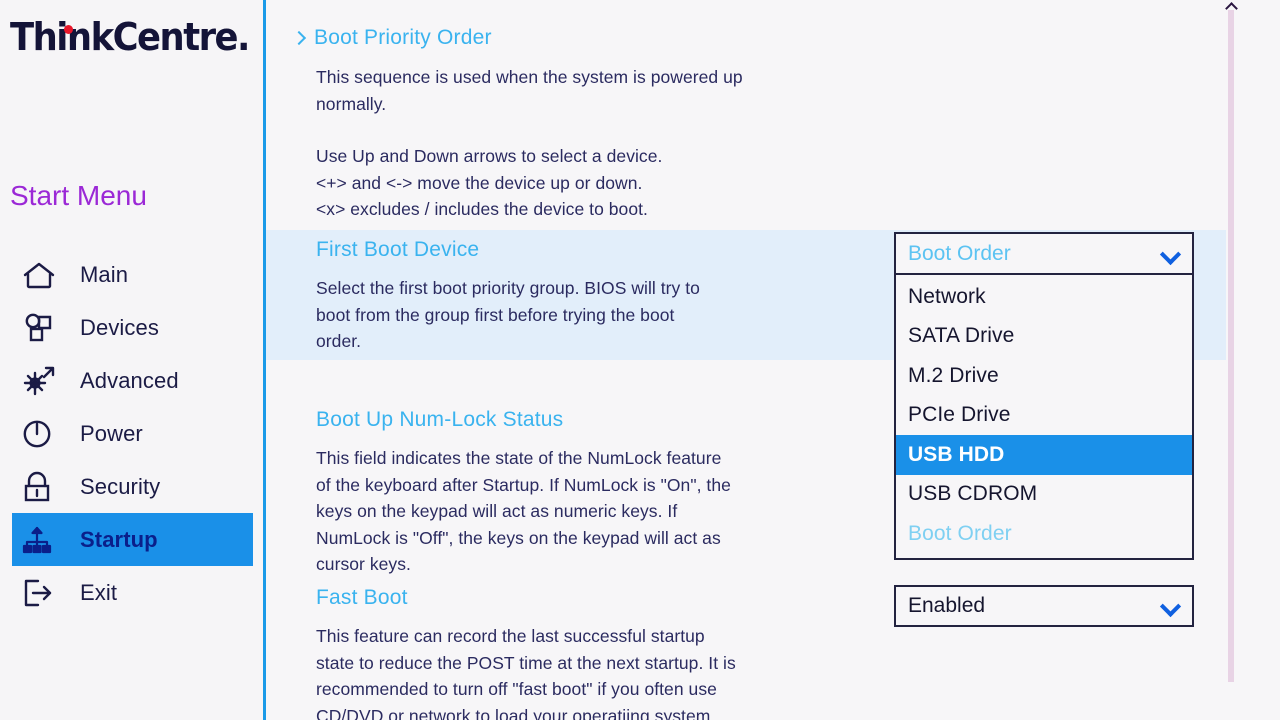 This screenshot has height=720, width=1280. Describe the element at coordinates (526, 598) in the screenshot. I see `fast-boot-heading: Fast Boot` at that location.